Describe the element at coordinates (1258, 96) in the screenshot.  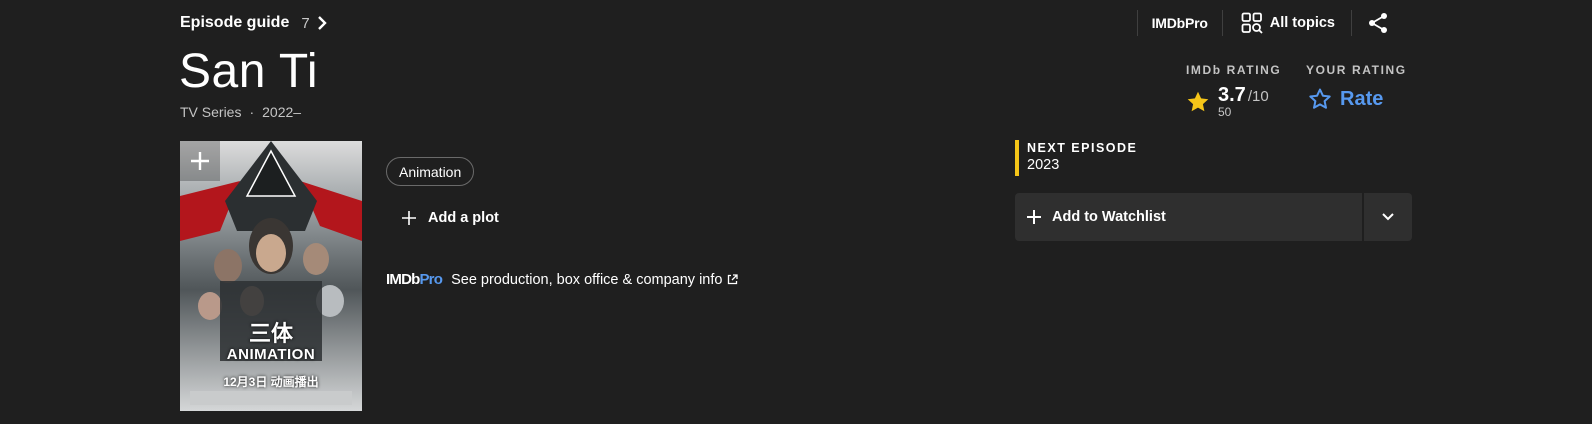
I see `rating-max: /10` at that location.